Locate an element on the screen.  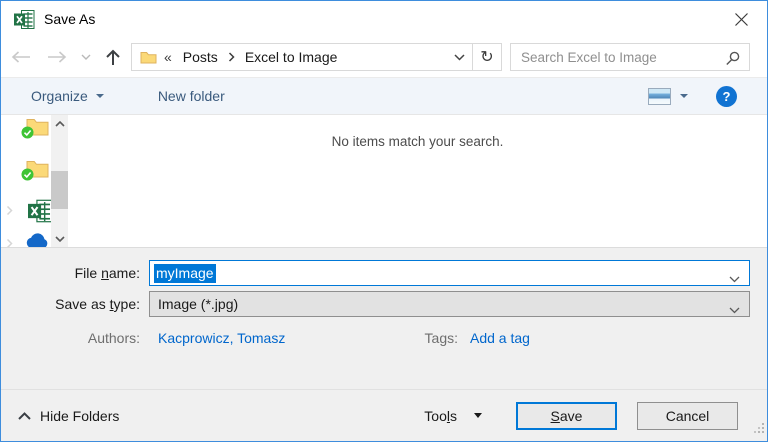
new-folder-label: New folder is located at coordinates (191, 96).